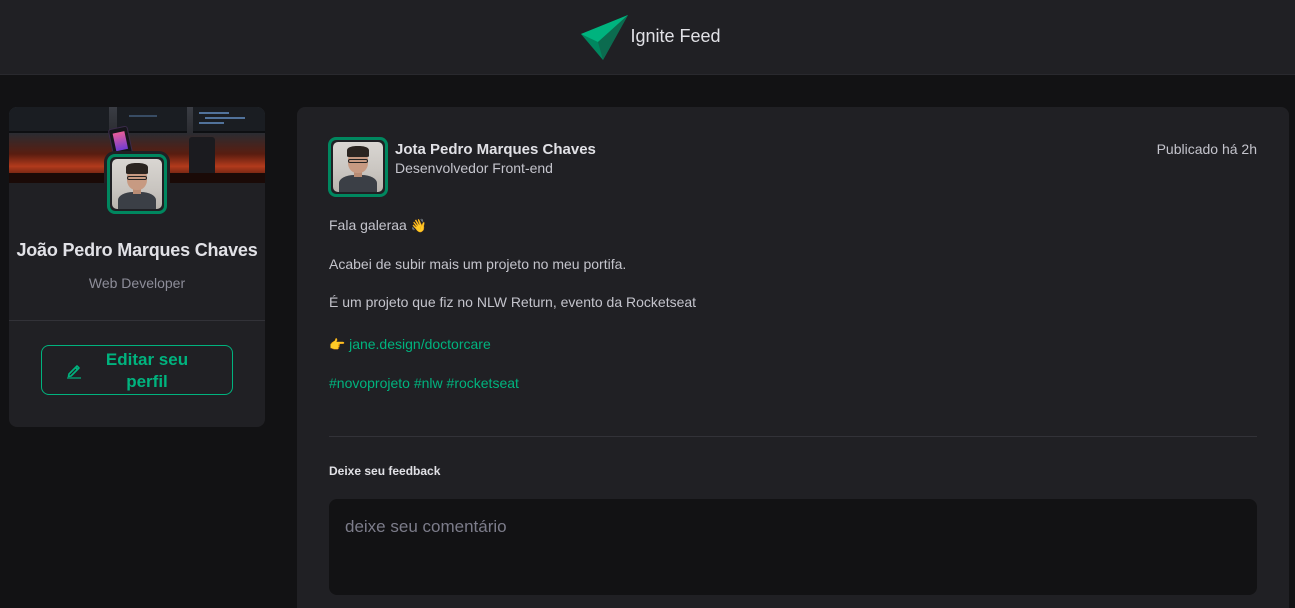  I want to click on author-name: Jota Pedro Marques Chaves, so click(495, 149).